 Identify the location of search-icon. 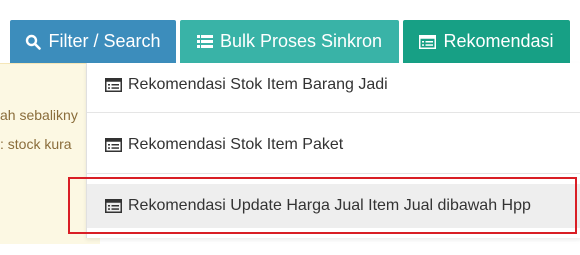
(33, 42).